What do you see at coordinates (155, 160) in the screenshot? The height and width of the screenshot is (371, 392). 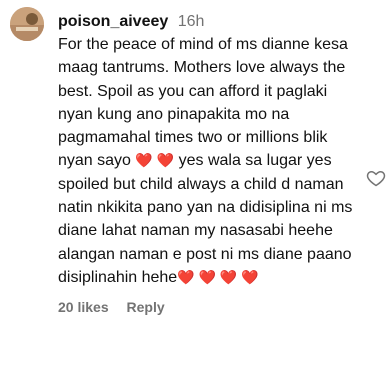 I see `hearts-emoji-mid: ❤️ ❤️` at bounding box center [155, 160].